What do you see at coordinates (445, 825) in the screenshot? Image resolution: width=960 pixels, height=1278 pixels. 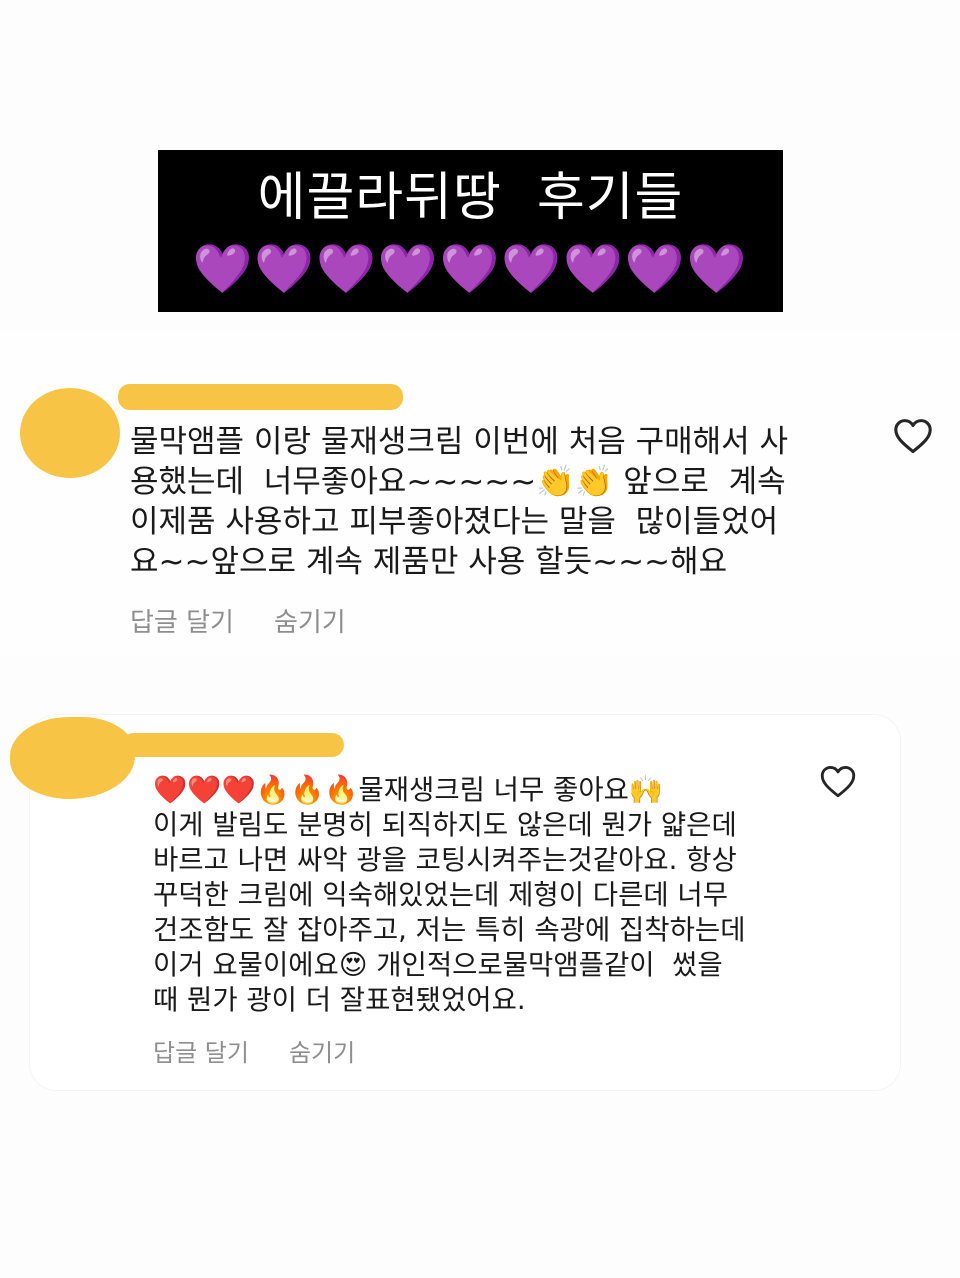 I see `comment-line: 이게 발림도 분명히 되직하지도 않은데 뭔가 얇은데` at bounding box center [445, 825].